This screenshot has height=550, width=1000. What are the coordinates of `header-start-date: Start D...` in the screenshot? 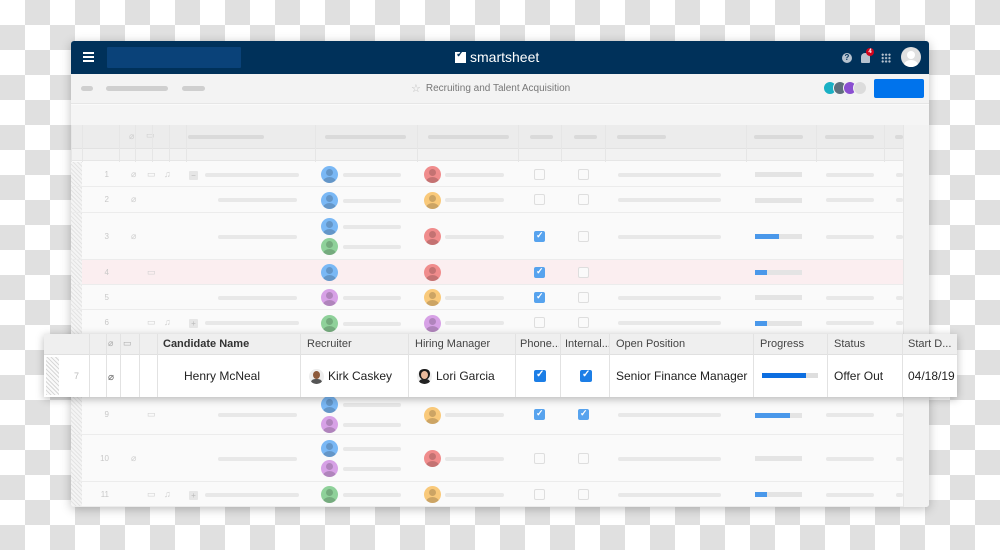 It's located at (929, 344).